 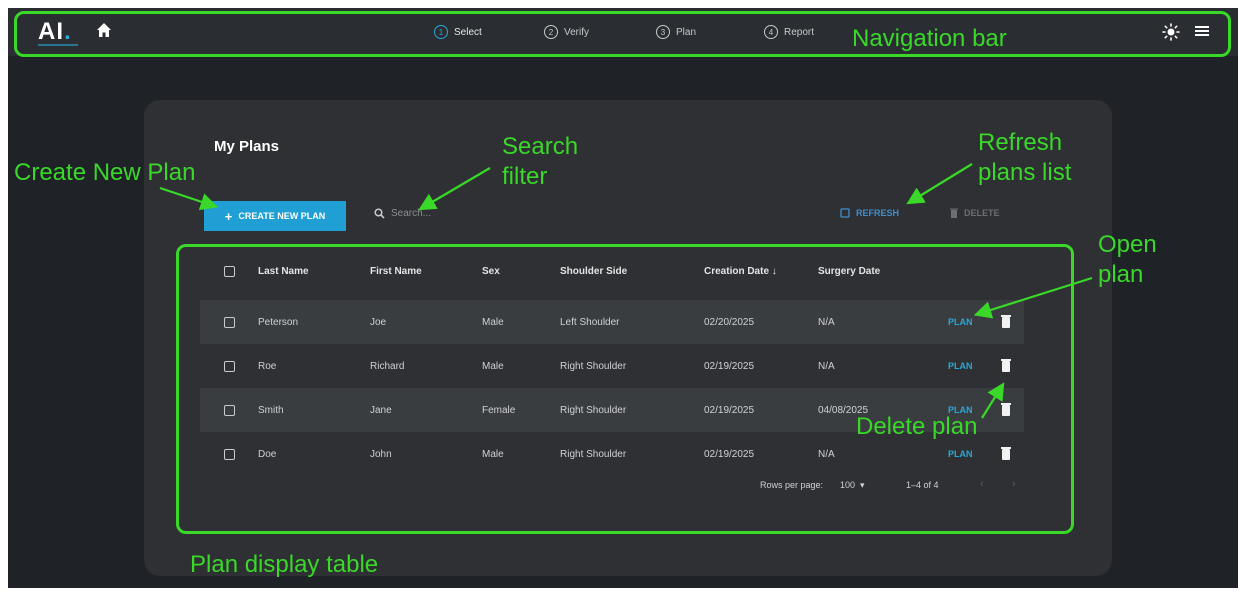 What do you see at coordinates (1025, 157) in the screenshot?
I see `annotation-refresh-plans-list: Refresh plans list` at bounding box center [1025, 157].